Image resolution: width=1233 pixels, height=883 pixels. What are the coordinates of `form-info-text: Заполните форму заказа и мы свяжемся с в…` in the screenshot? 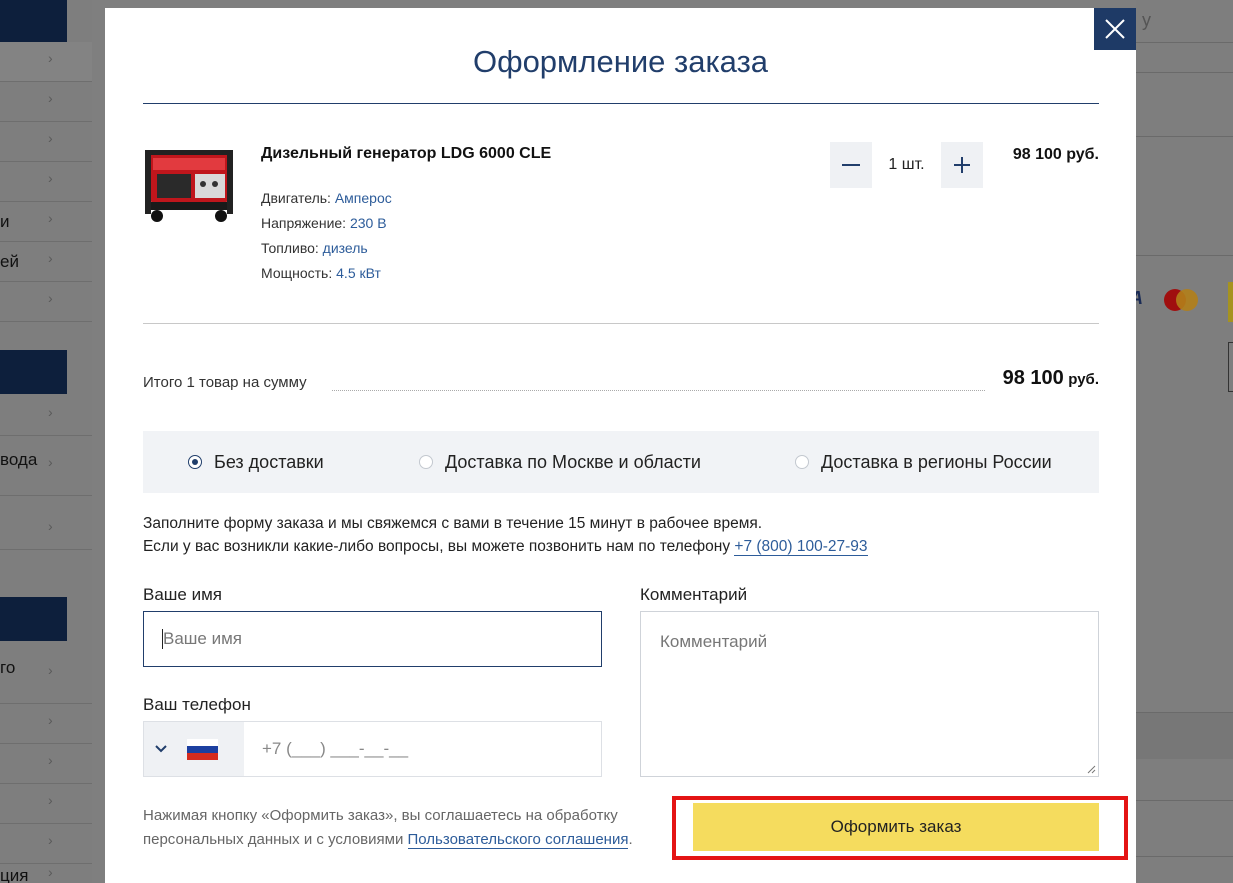 It's located at (505, 535).